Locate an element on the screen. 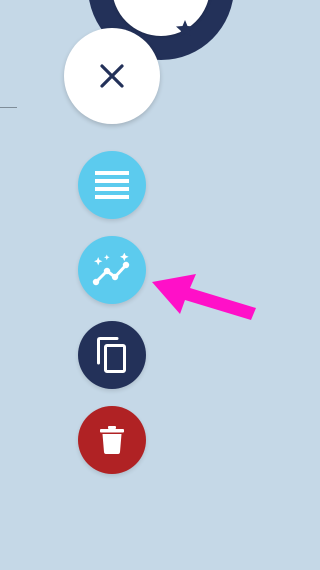 This screenshot has width=320, height=570. list-button is located at coordinates (112, 185).